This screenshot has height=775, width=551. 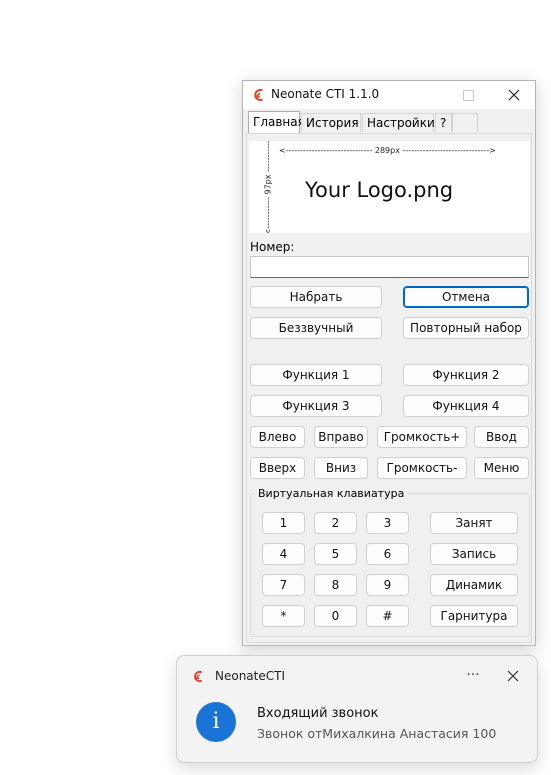 I want to click on maximize-icon, so click(x=468, y=95).